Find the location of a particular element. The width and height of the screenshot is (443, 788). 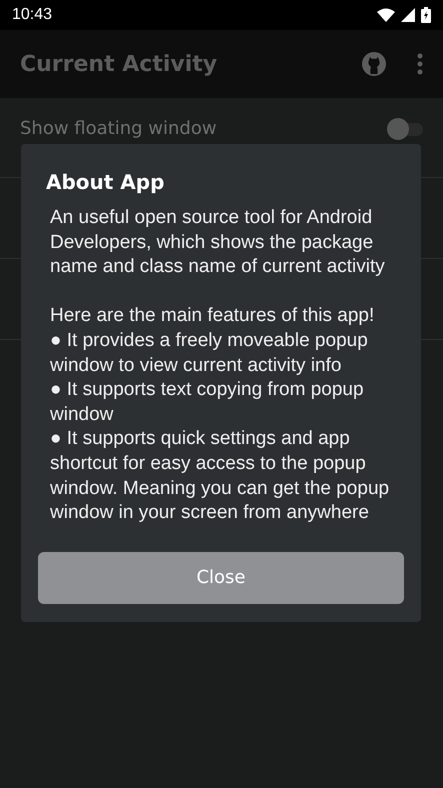

dialog-text: An useful open source tool for Android Developers, which shows the package name and class name of current activity is located at coordinates (218, 243).